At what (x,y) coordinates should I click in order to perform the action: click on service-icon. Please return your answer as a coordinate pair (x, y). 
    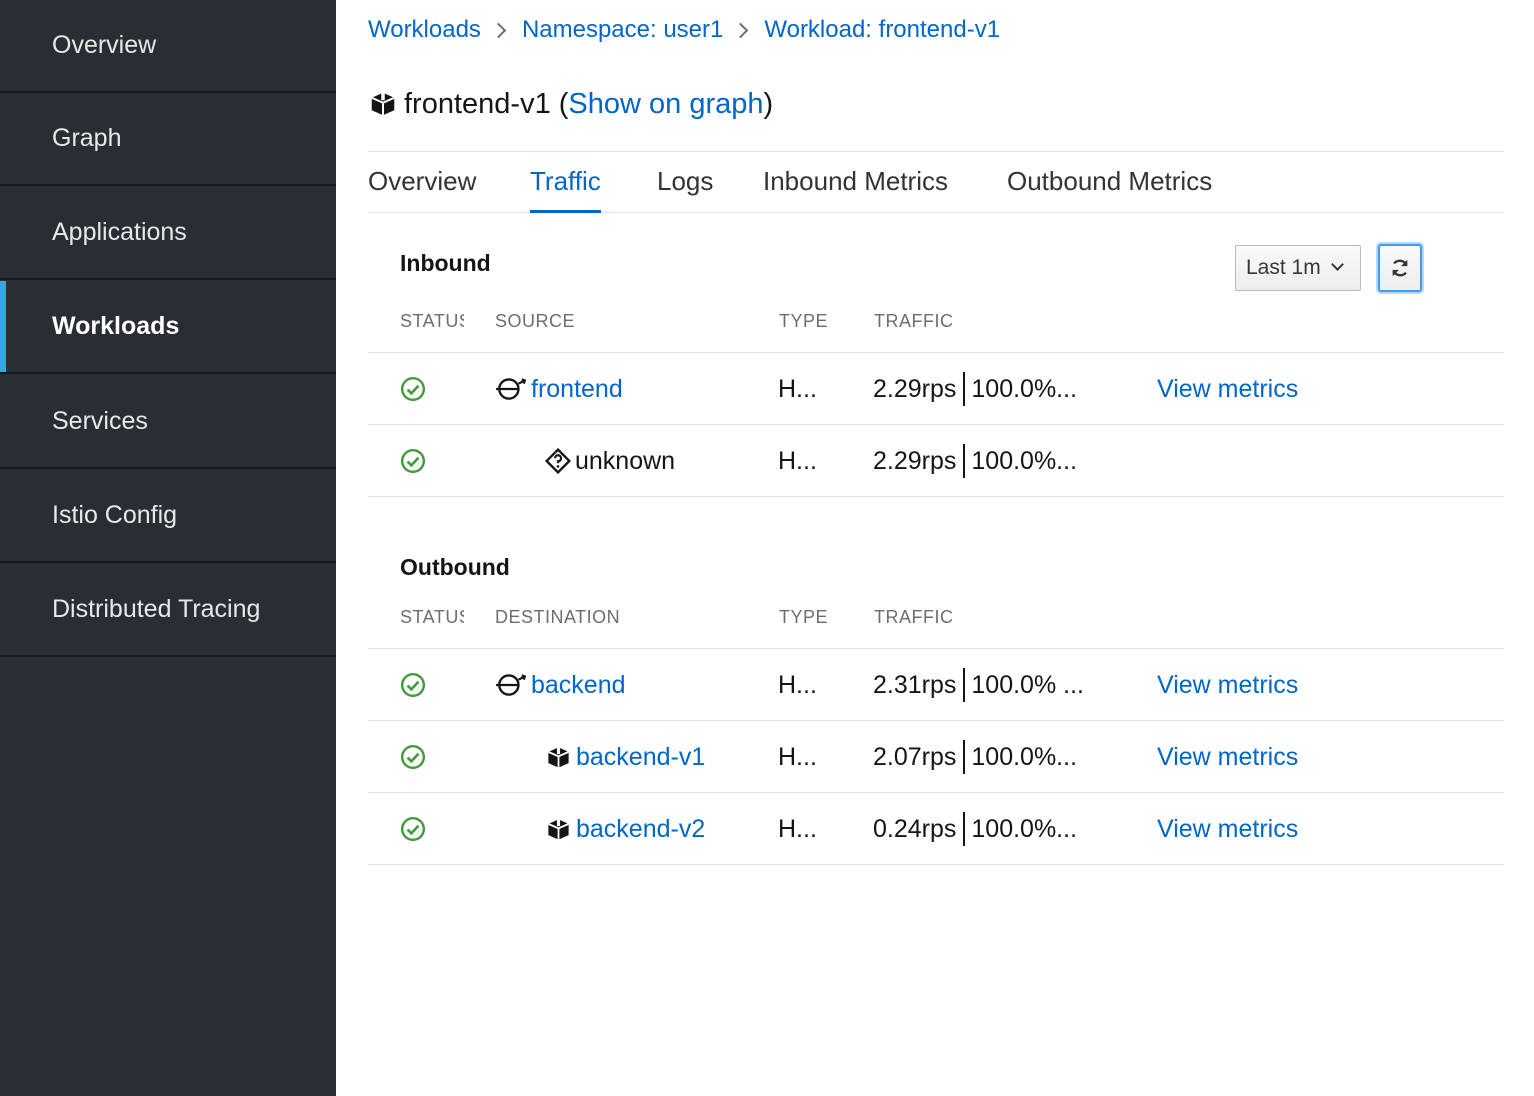
    Looking at the image, I should click on (511, 389).